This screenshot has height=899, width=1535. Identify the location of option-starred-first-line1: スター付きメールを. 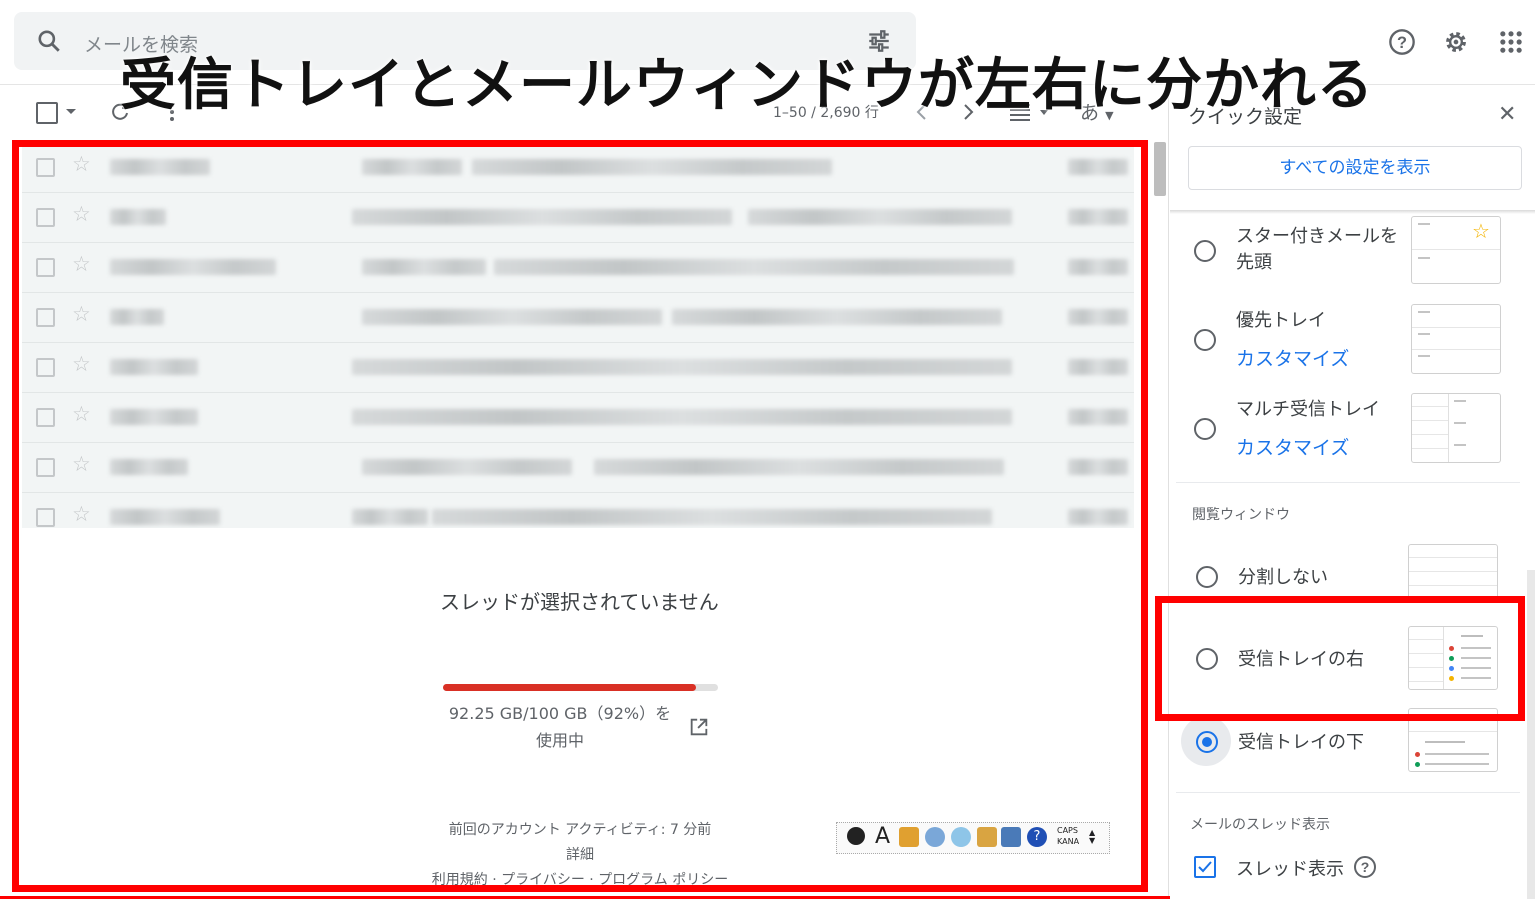
(1317, 236).